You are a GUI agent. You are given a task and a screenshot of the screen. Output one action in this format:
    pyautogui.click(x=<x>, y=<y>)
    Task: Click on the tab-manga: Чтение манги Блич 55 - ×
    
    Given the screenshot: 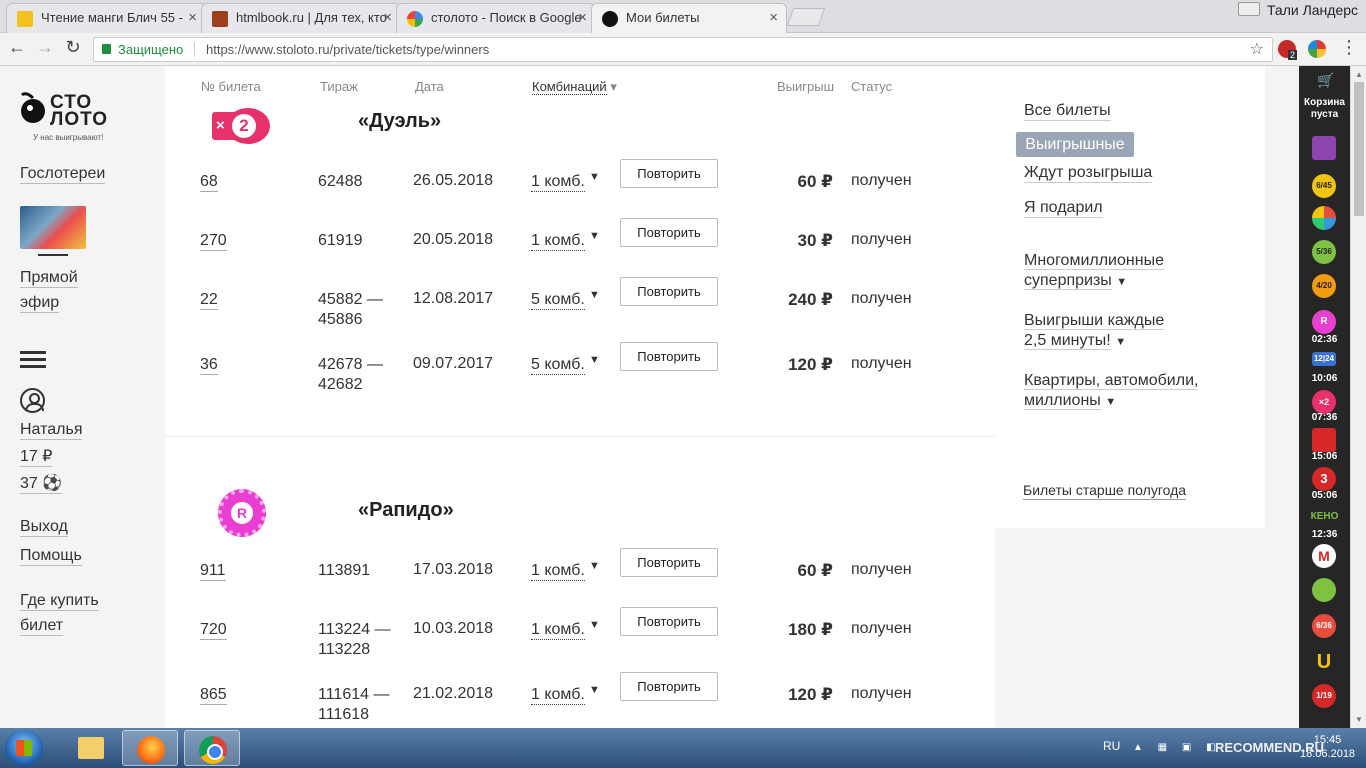 What is the action you would take?
    pyautogui.click(x=106, y=18)
    